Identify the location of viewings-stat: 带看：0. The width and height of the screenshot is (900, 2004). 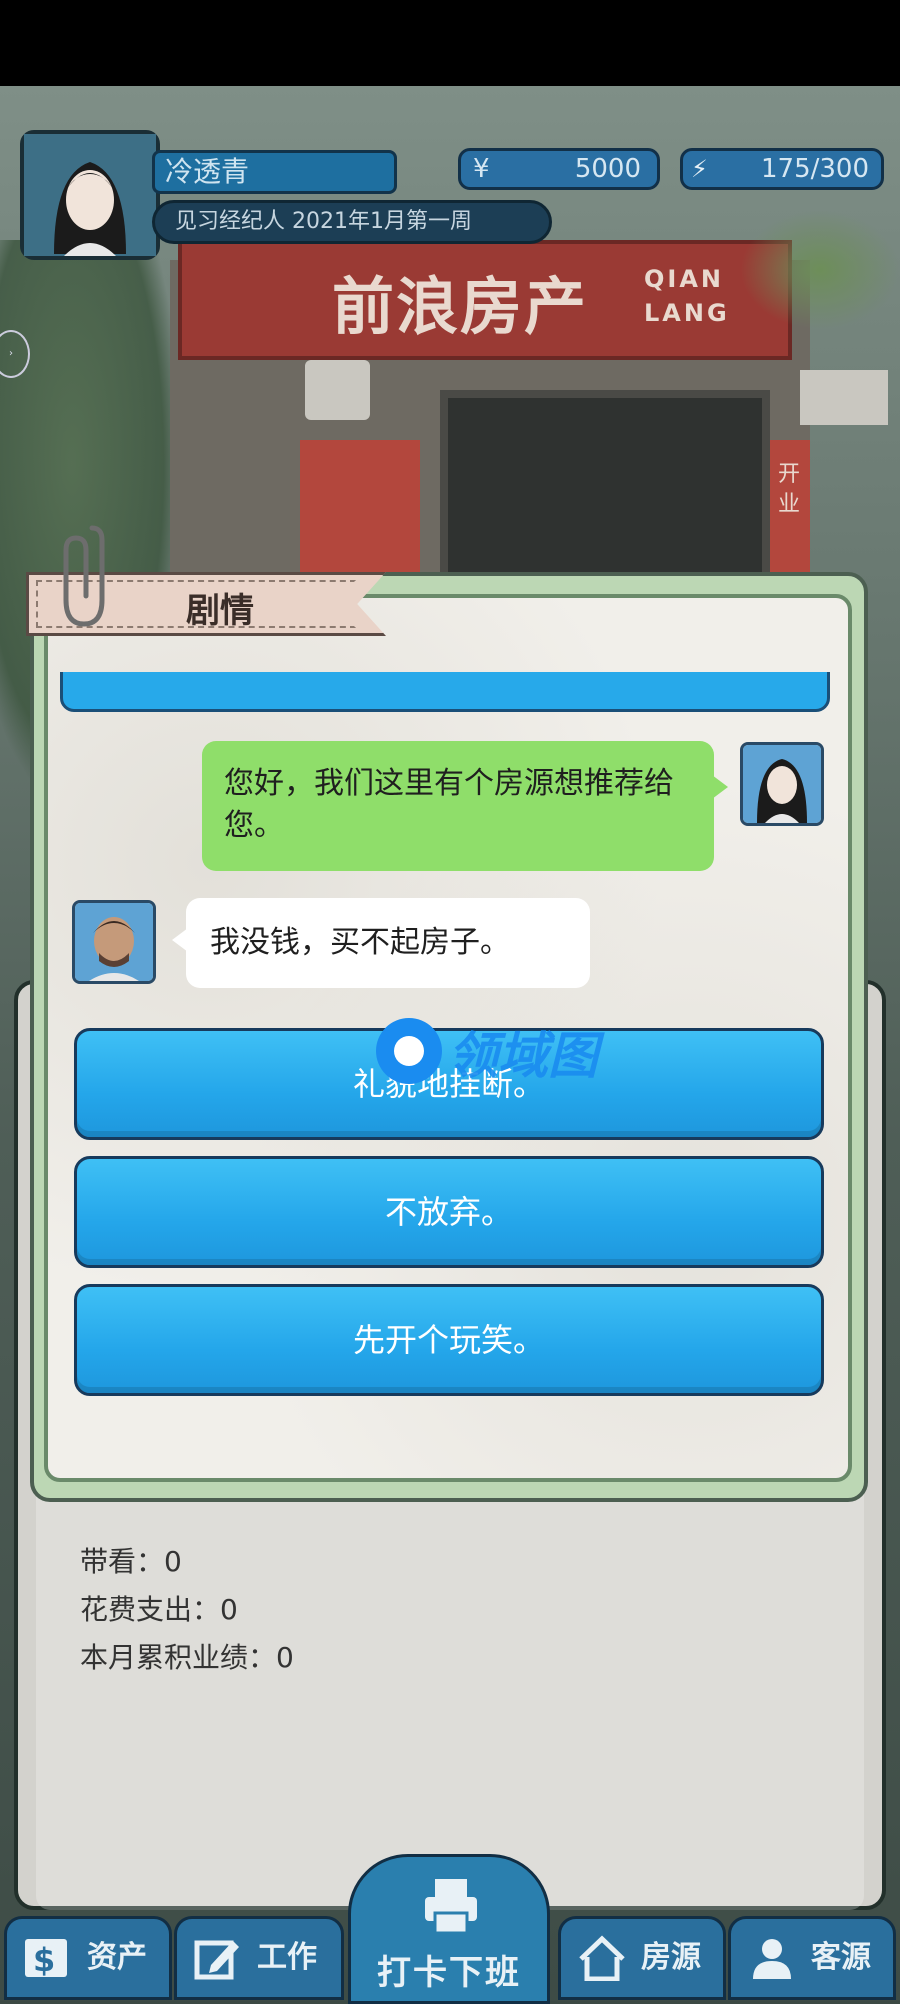
(131, 1561).